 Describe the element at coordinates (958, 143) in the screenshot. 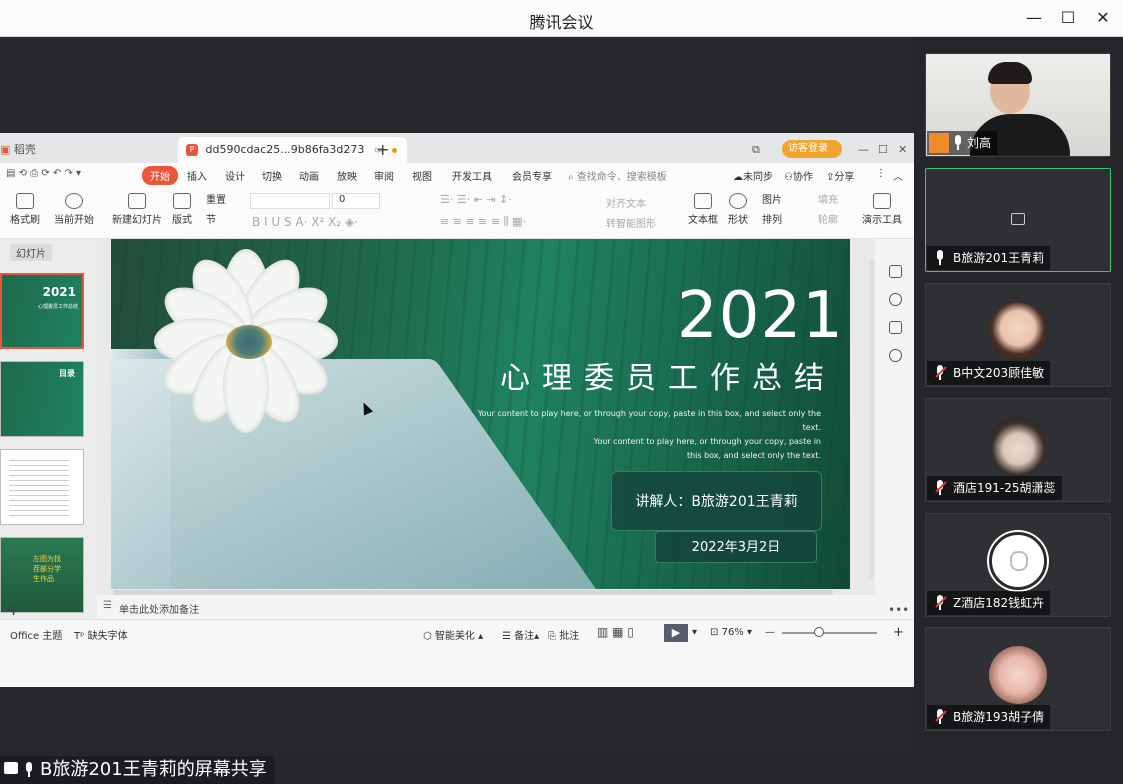

I see `microphone-icon` at that location.